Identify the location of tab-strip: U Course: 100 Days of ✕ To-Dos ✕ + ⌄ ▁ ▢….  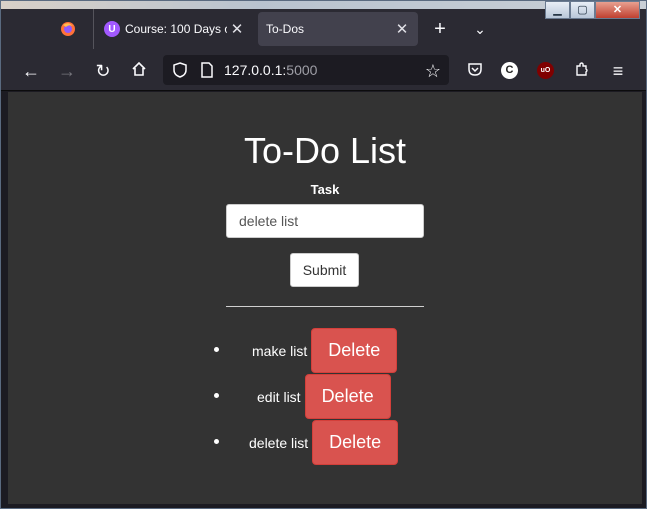
(323, 25).